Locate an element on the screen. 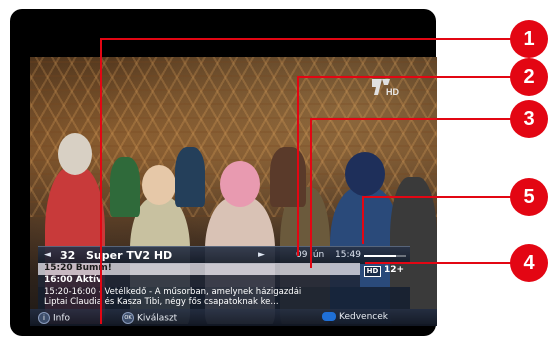  program-progress-bar is located at coordinates (385, 256).